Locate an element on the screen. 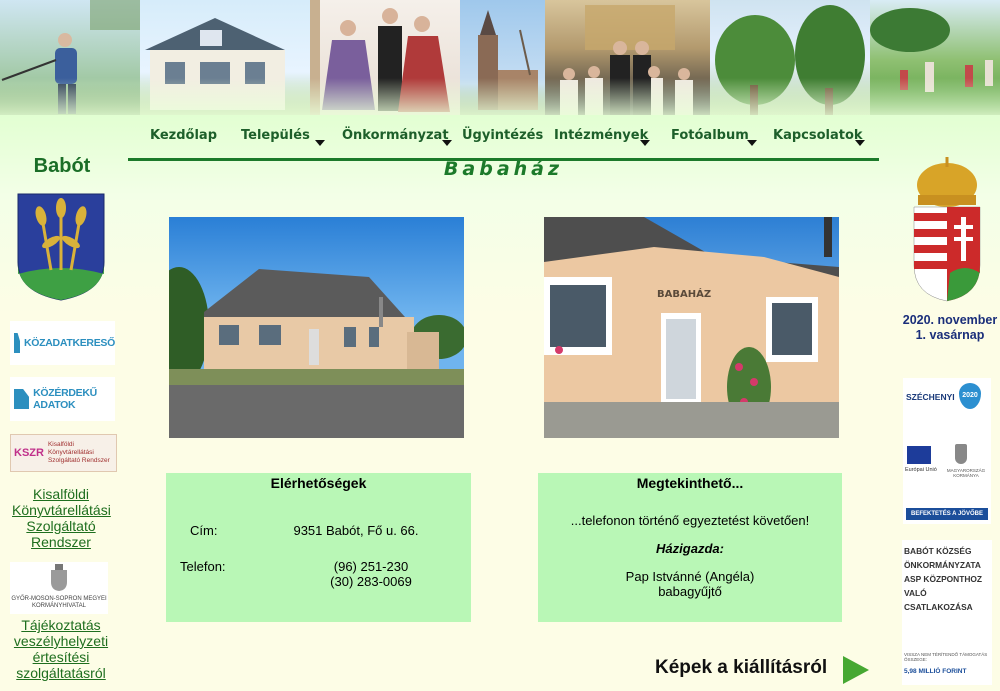  kozerdeku-adatok-banner: KÖZÉRDEKŰ ADATOK is located at coordinates (62, 399).